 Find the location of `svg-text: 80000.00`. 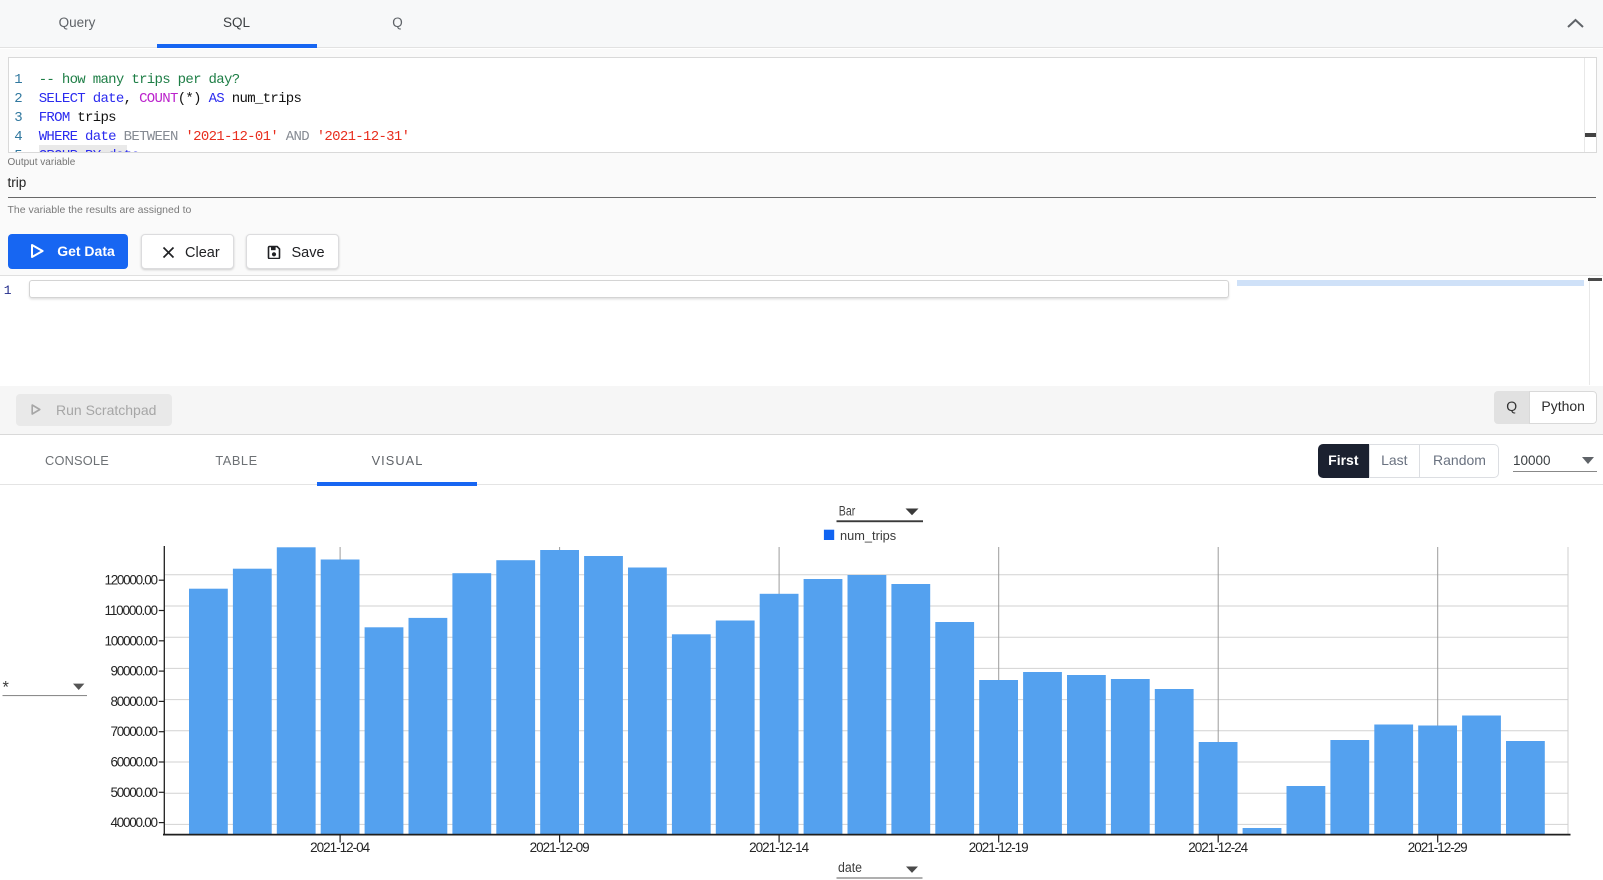

svg-text: 80000.00 is located at coordinates (135, 701).